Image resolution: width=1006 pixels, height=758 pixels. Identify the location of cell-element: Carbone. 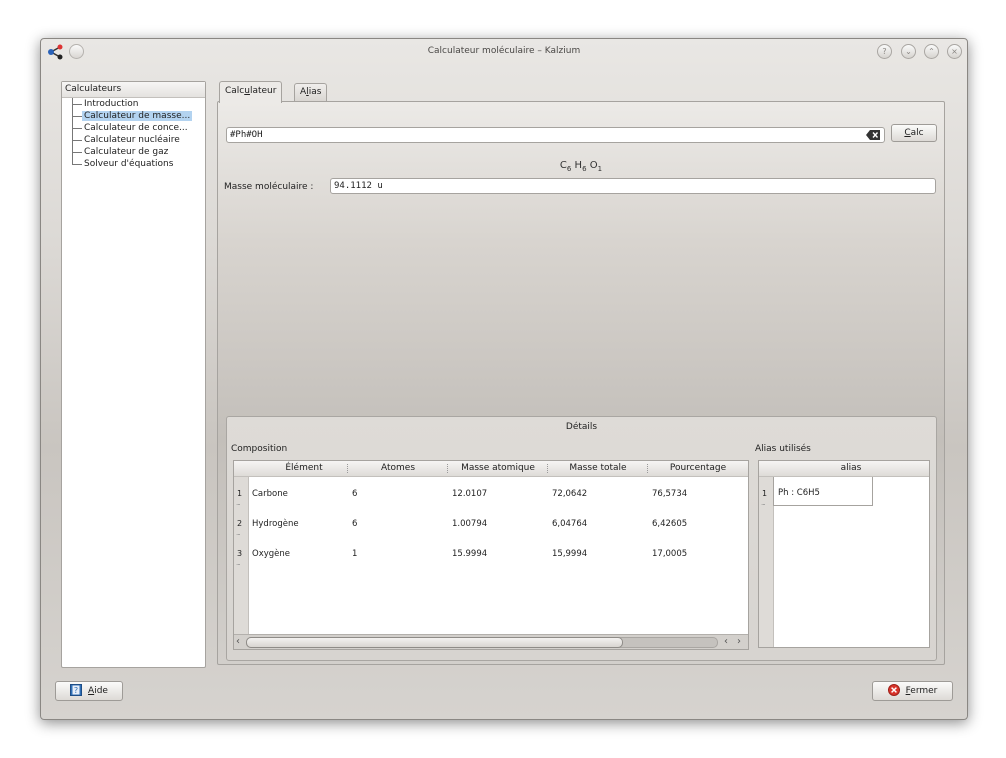
(270, 494).